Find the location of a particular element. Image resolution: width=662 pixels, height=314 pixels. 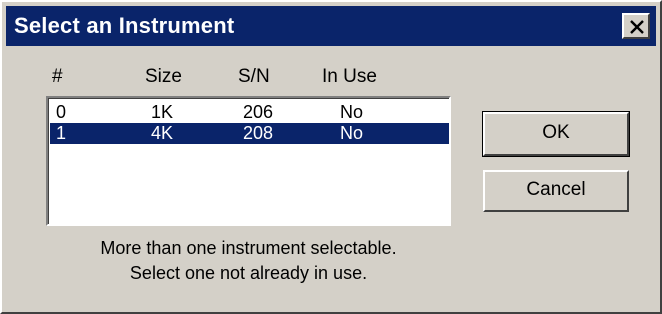

list-item-selected: 1 4K 208 No is located at coordinates (249, 133).